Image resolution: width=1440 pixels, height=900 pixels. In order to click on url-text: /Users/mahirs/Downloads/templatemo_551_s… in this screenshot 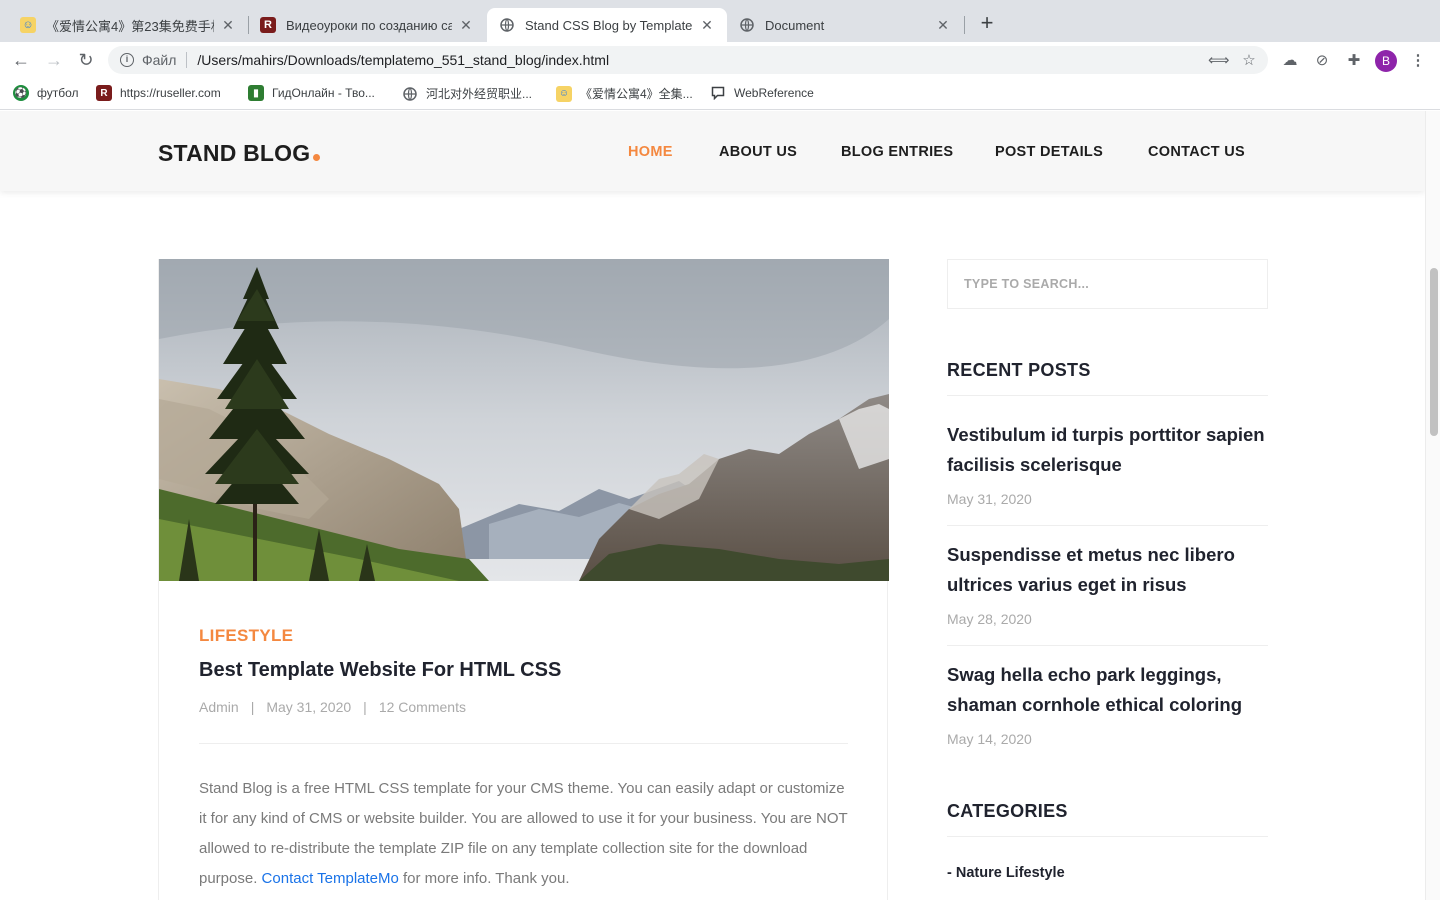, I will do `click(403, 60)`.